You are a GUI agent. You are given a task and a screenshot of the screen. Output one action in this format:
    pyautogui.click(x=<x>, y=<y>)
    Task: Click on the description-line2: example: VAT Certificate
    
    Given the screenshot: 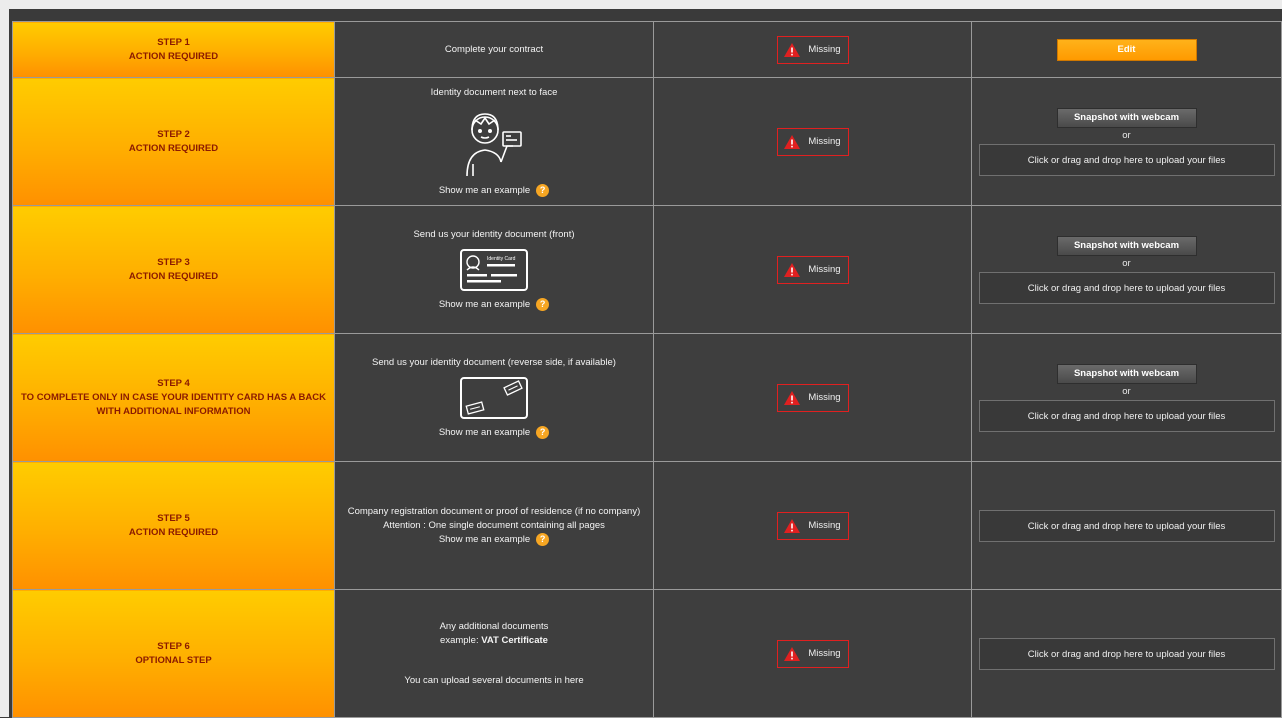 What is the action you would take?
    pyautogui.click(x=494, y=641)
    